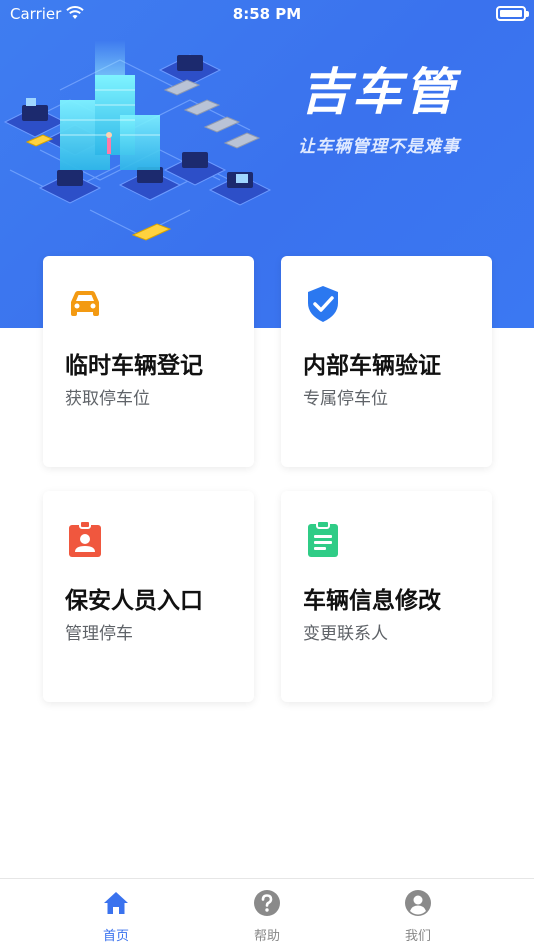 This screenshot has width=534, height=950. Describe the element at coordinates (99, 634) in the screenshot. I see `card-subtitle: 管理停车` at that location.